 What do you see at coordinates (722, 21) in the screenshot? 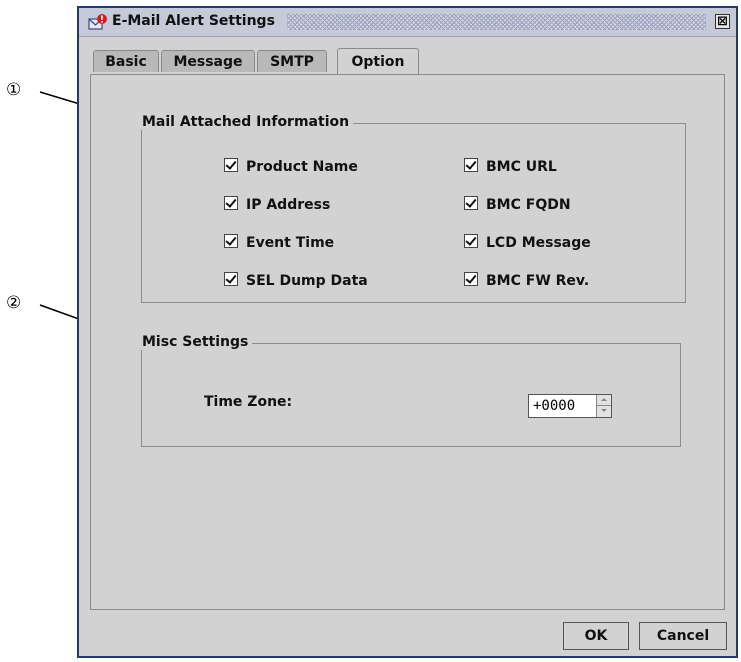
I see `close-button: ⊠` at bounding box center [722, 21].